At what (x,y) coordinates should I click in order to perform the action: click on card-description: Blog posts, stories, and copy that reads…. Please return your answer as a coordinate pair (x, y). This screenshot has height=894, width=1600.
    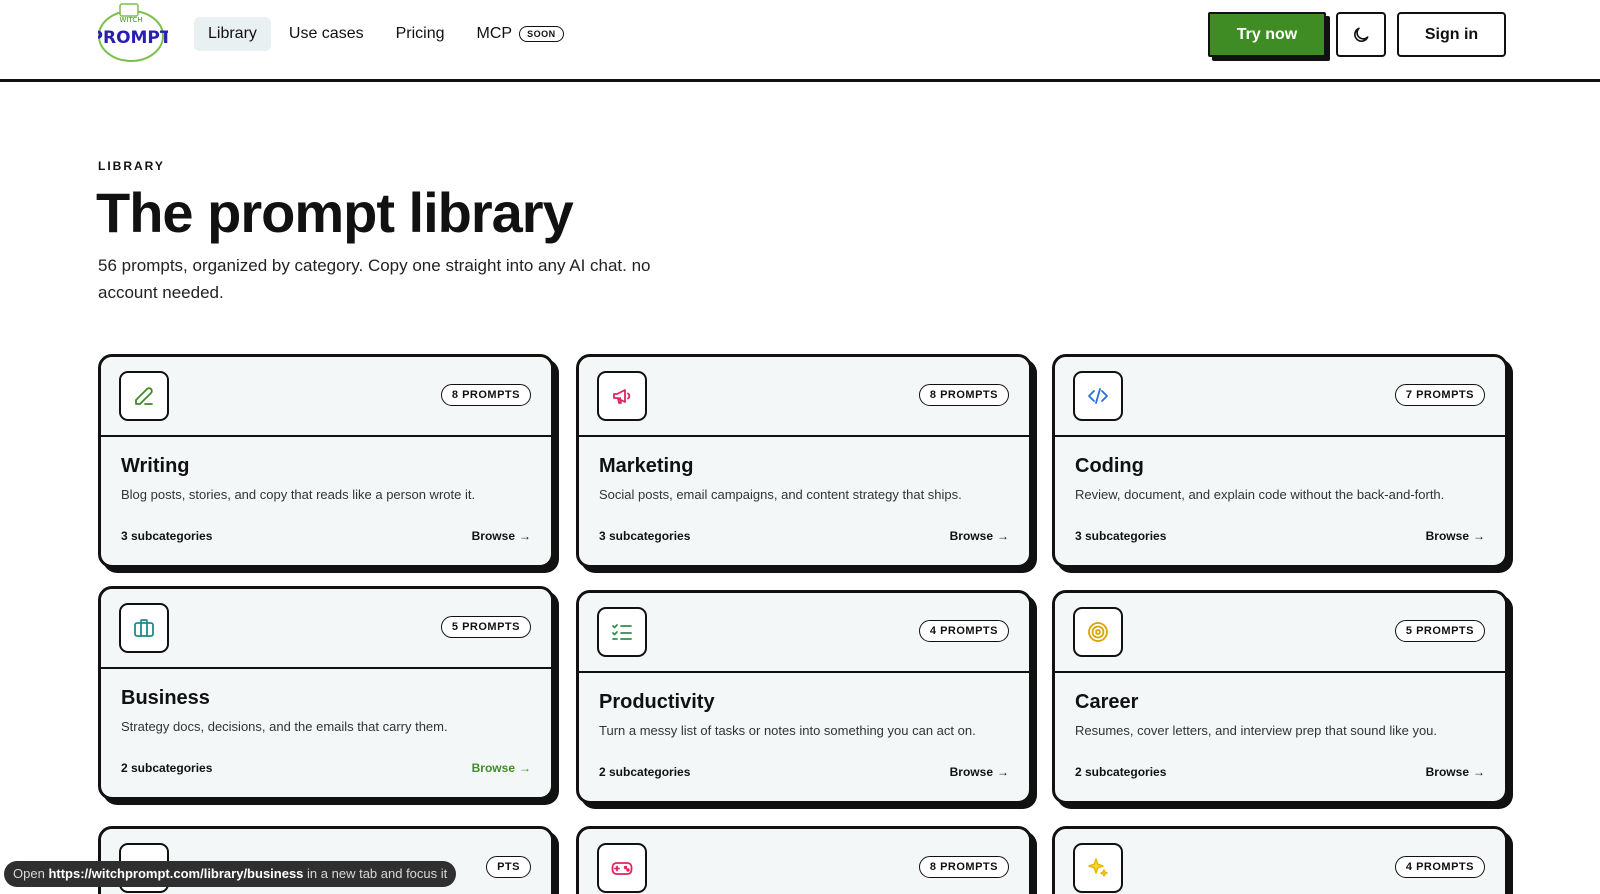
    Looking at the image, I should click on (298, 494).